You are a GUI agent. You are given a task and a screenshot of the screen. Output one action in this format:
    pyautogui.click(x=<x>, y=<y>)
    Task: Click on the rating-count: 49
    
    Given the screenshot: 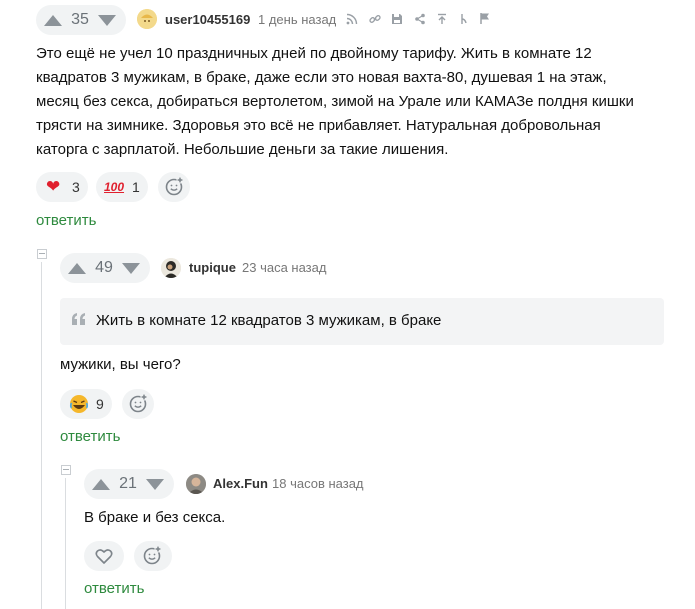 What is the action you would take?
    pyautogui.click(x=104, y=267)
    